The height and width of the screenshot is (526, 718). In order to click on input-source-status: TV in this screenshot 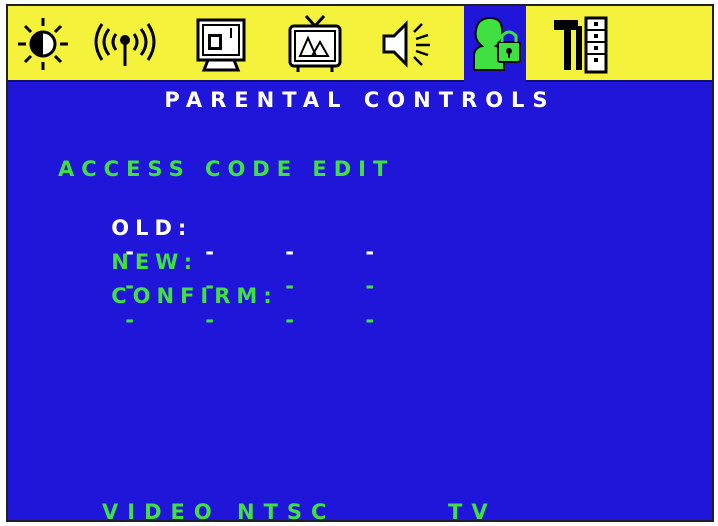, I will do `click(472, 511)`.